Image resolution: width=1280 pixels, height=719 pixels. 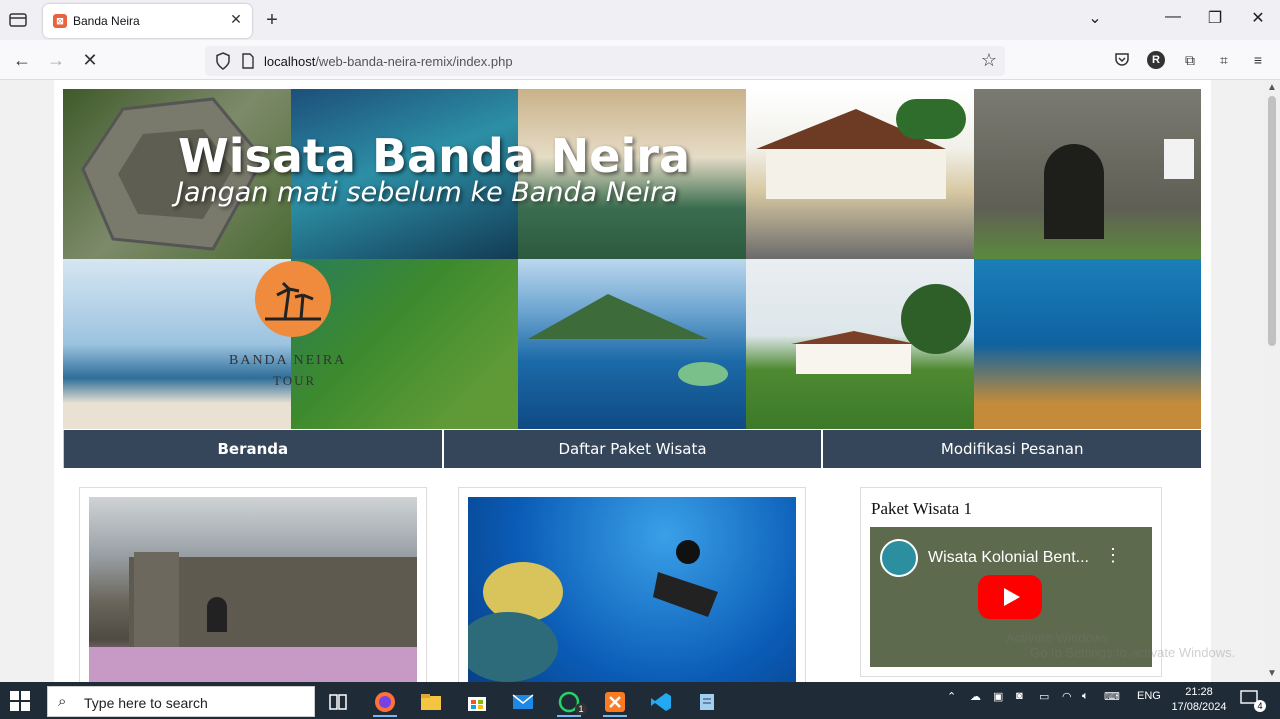 I want to click on taskbar-clock: 21:28 17/08/2024, so click(x=1199, y=700).